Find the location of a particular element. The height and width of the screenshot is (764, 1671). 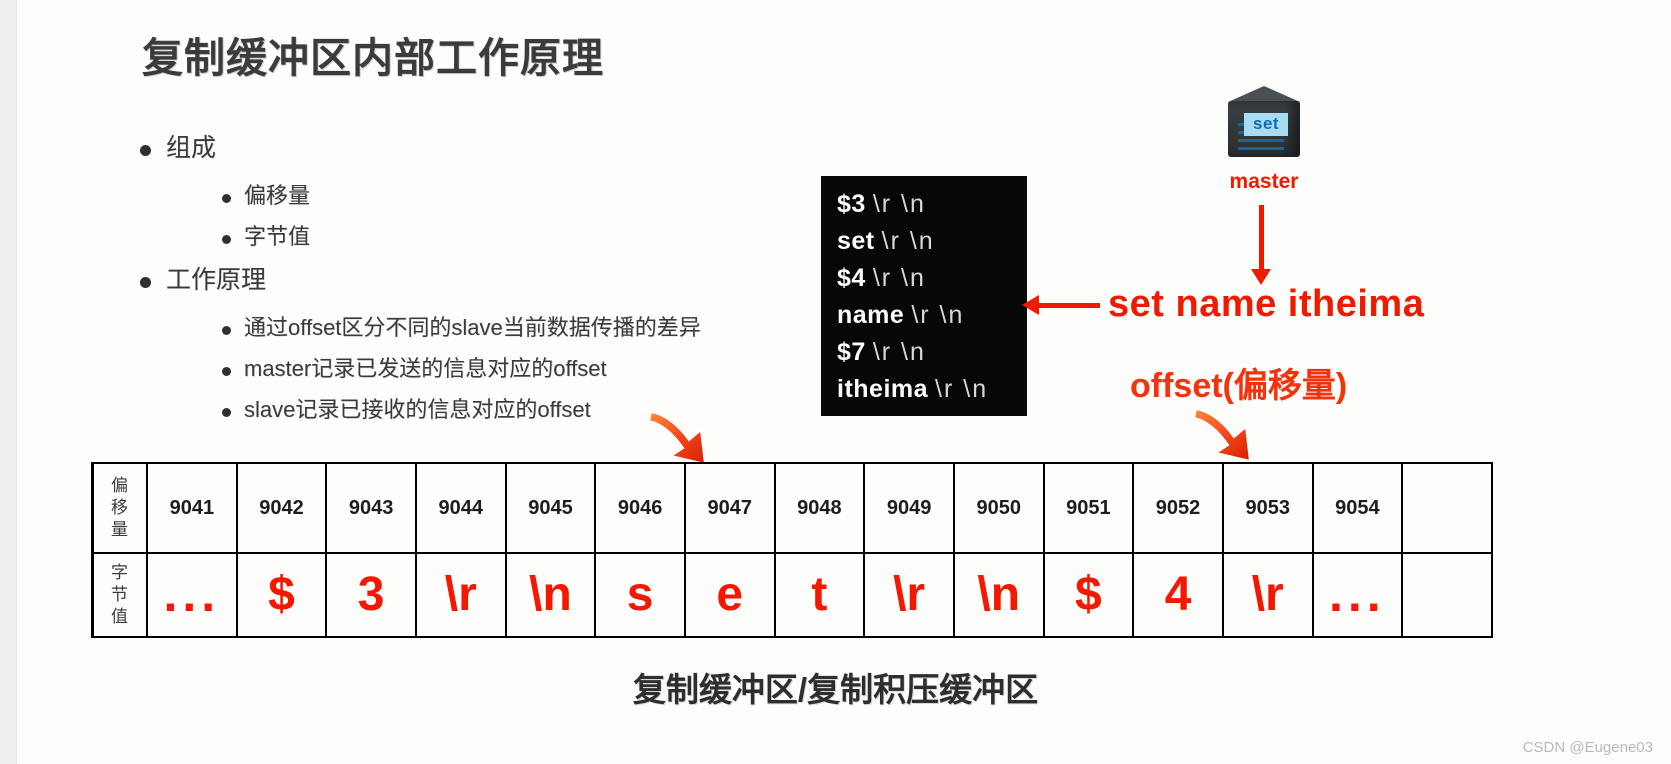

server-set-badge: set is located at coordinates (1266, 124).